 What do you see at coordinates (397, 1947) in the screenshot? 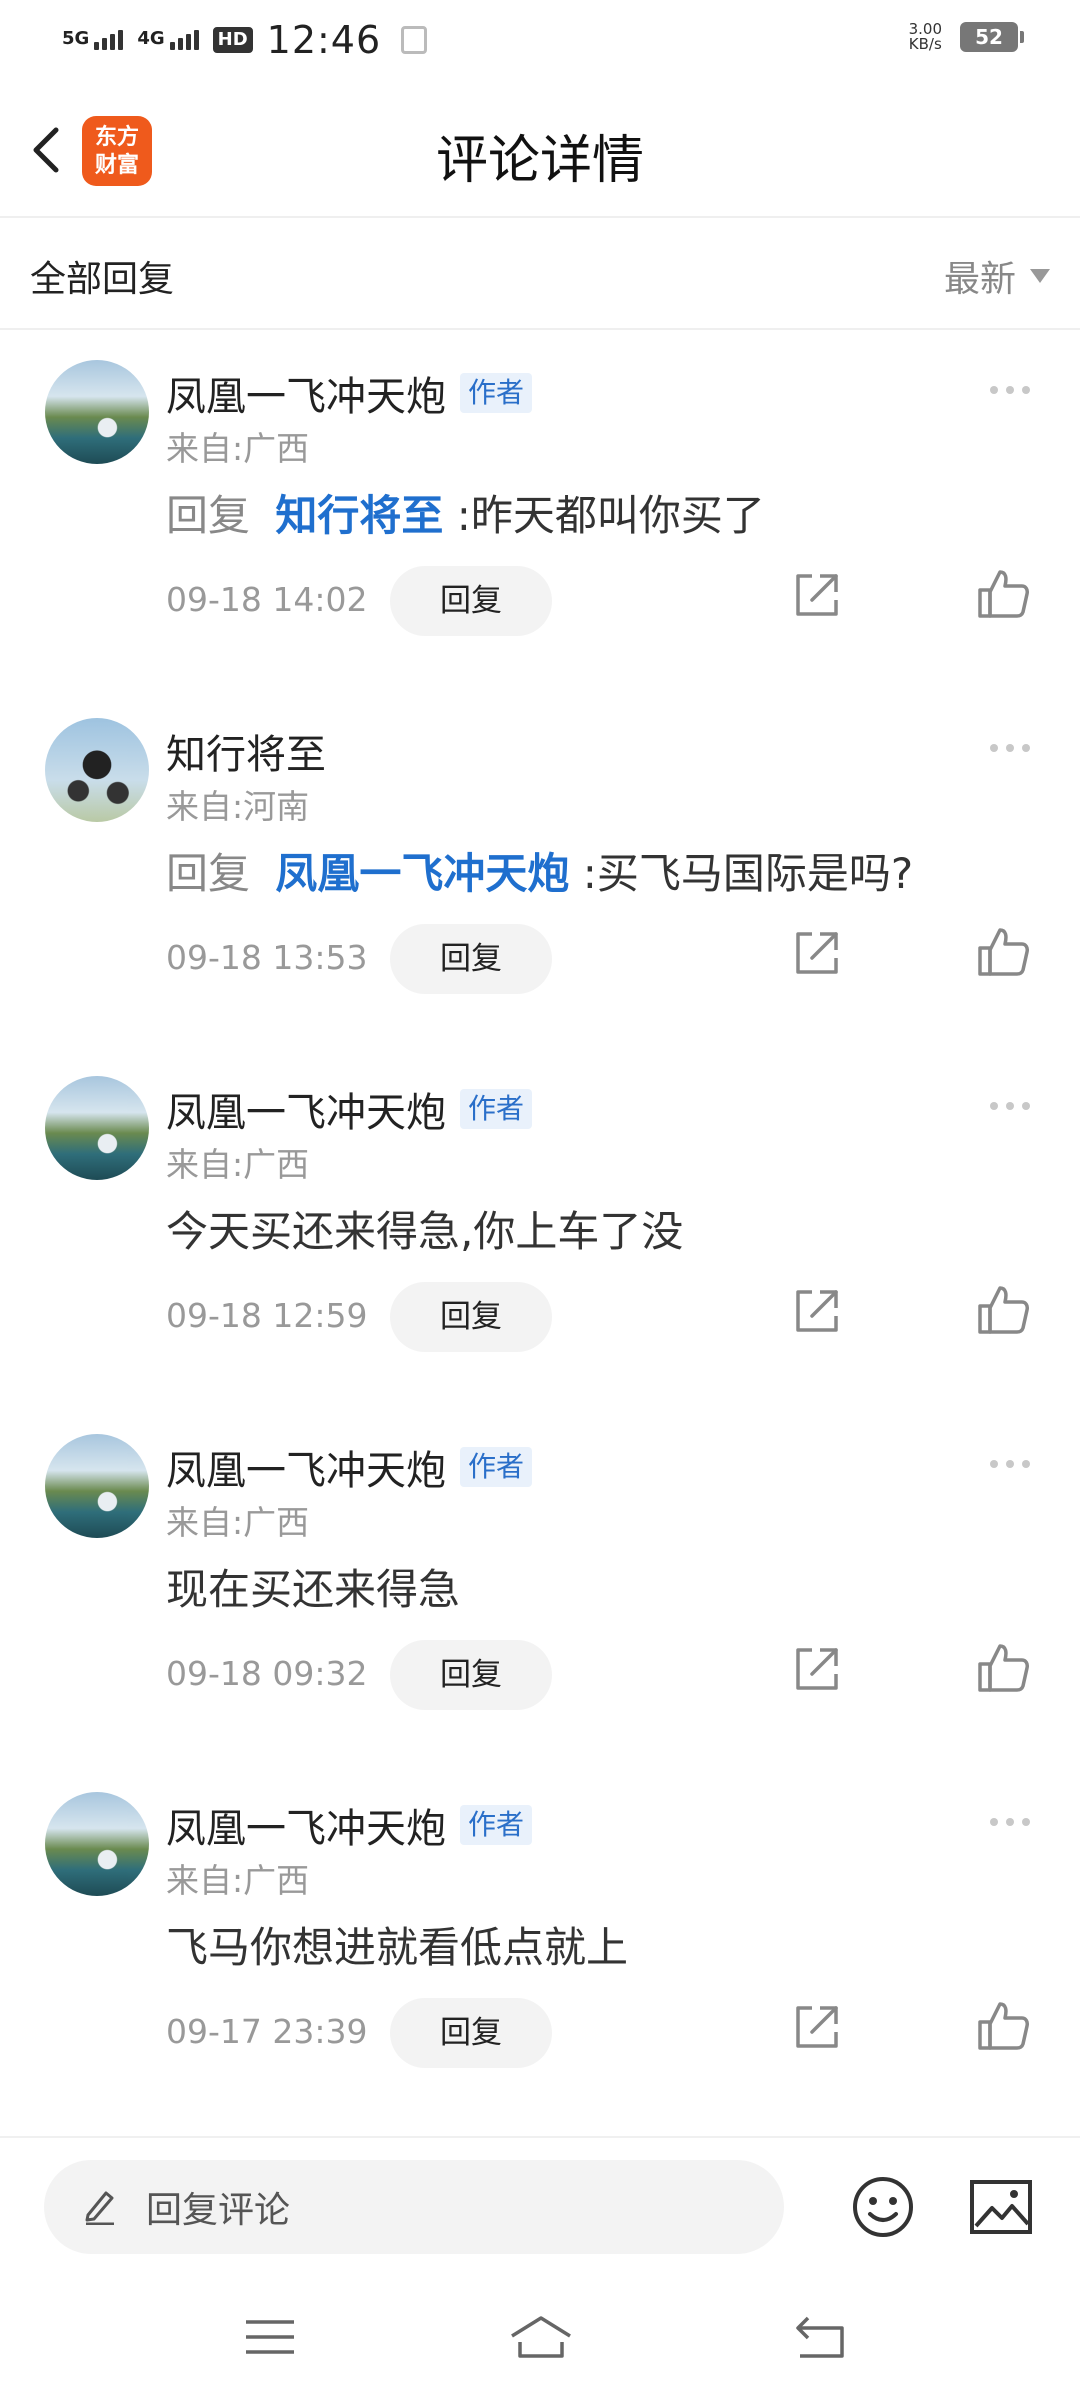
I see `comment-content: 飞马你想进就看低点就上` at bounding box center [397, 1947].